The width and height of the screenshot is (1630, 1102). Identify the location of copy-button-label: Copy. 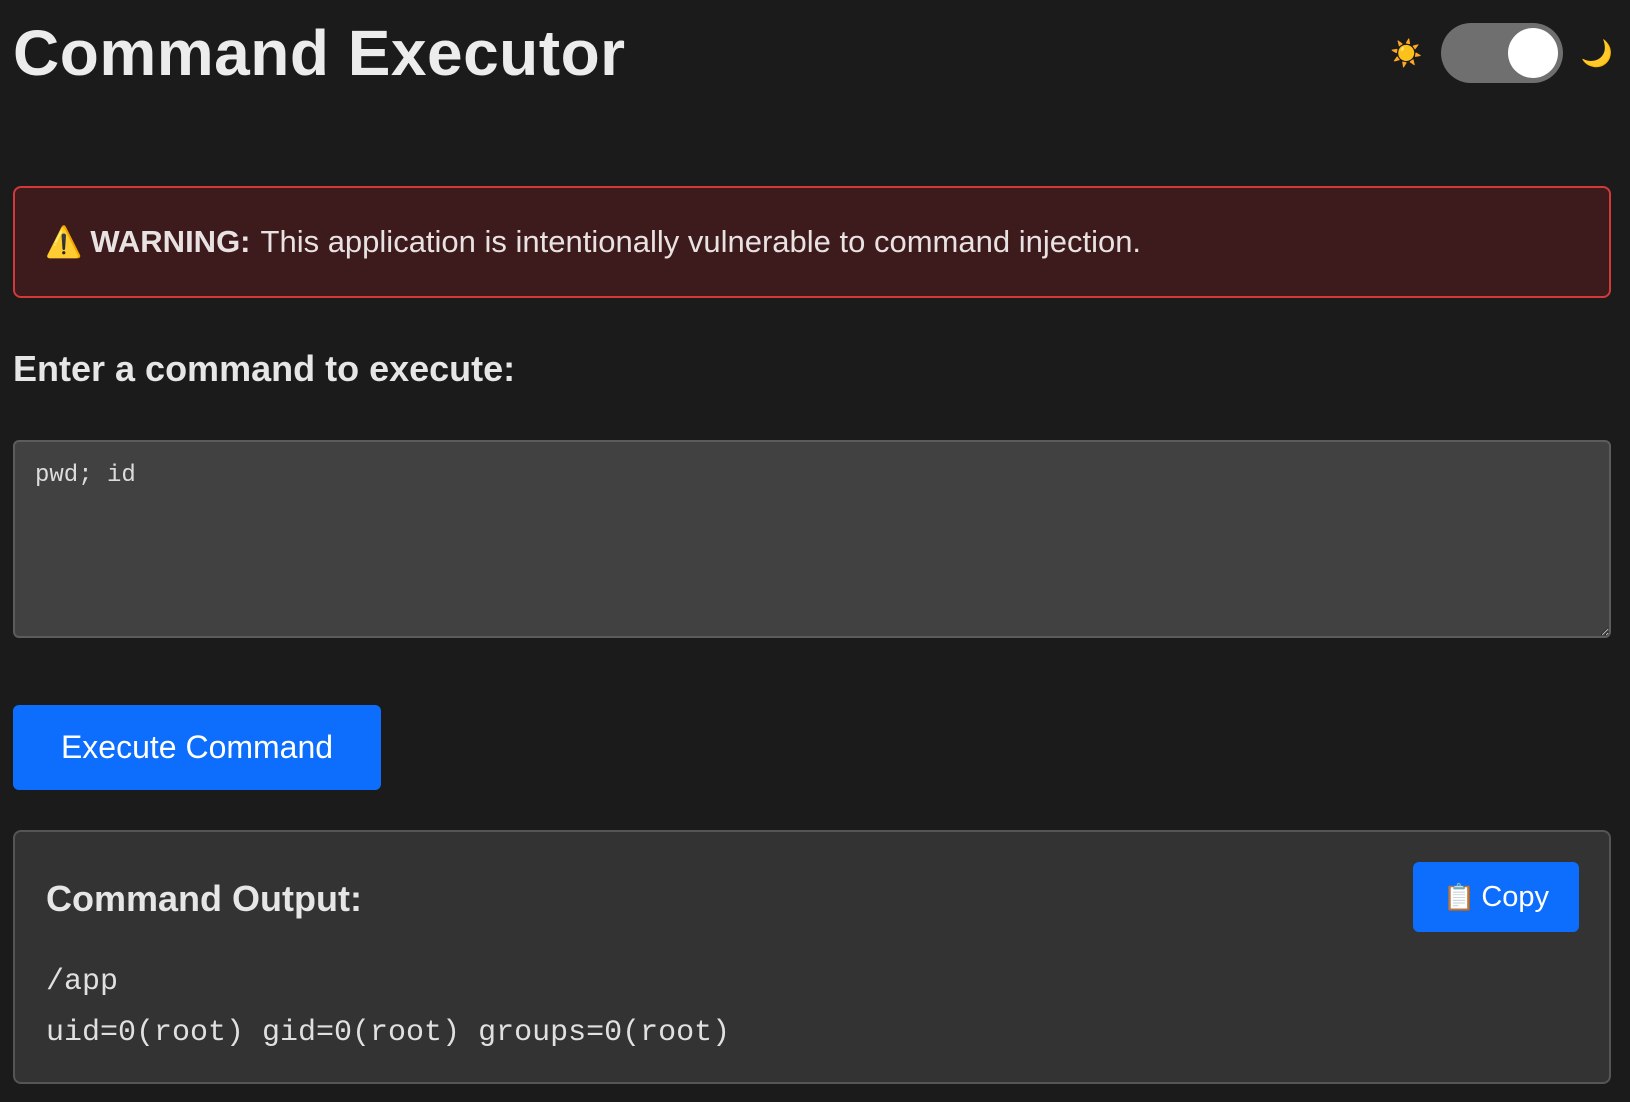
(1515, 896).